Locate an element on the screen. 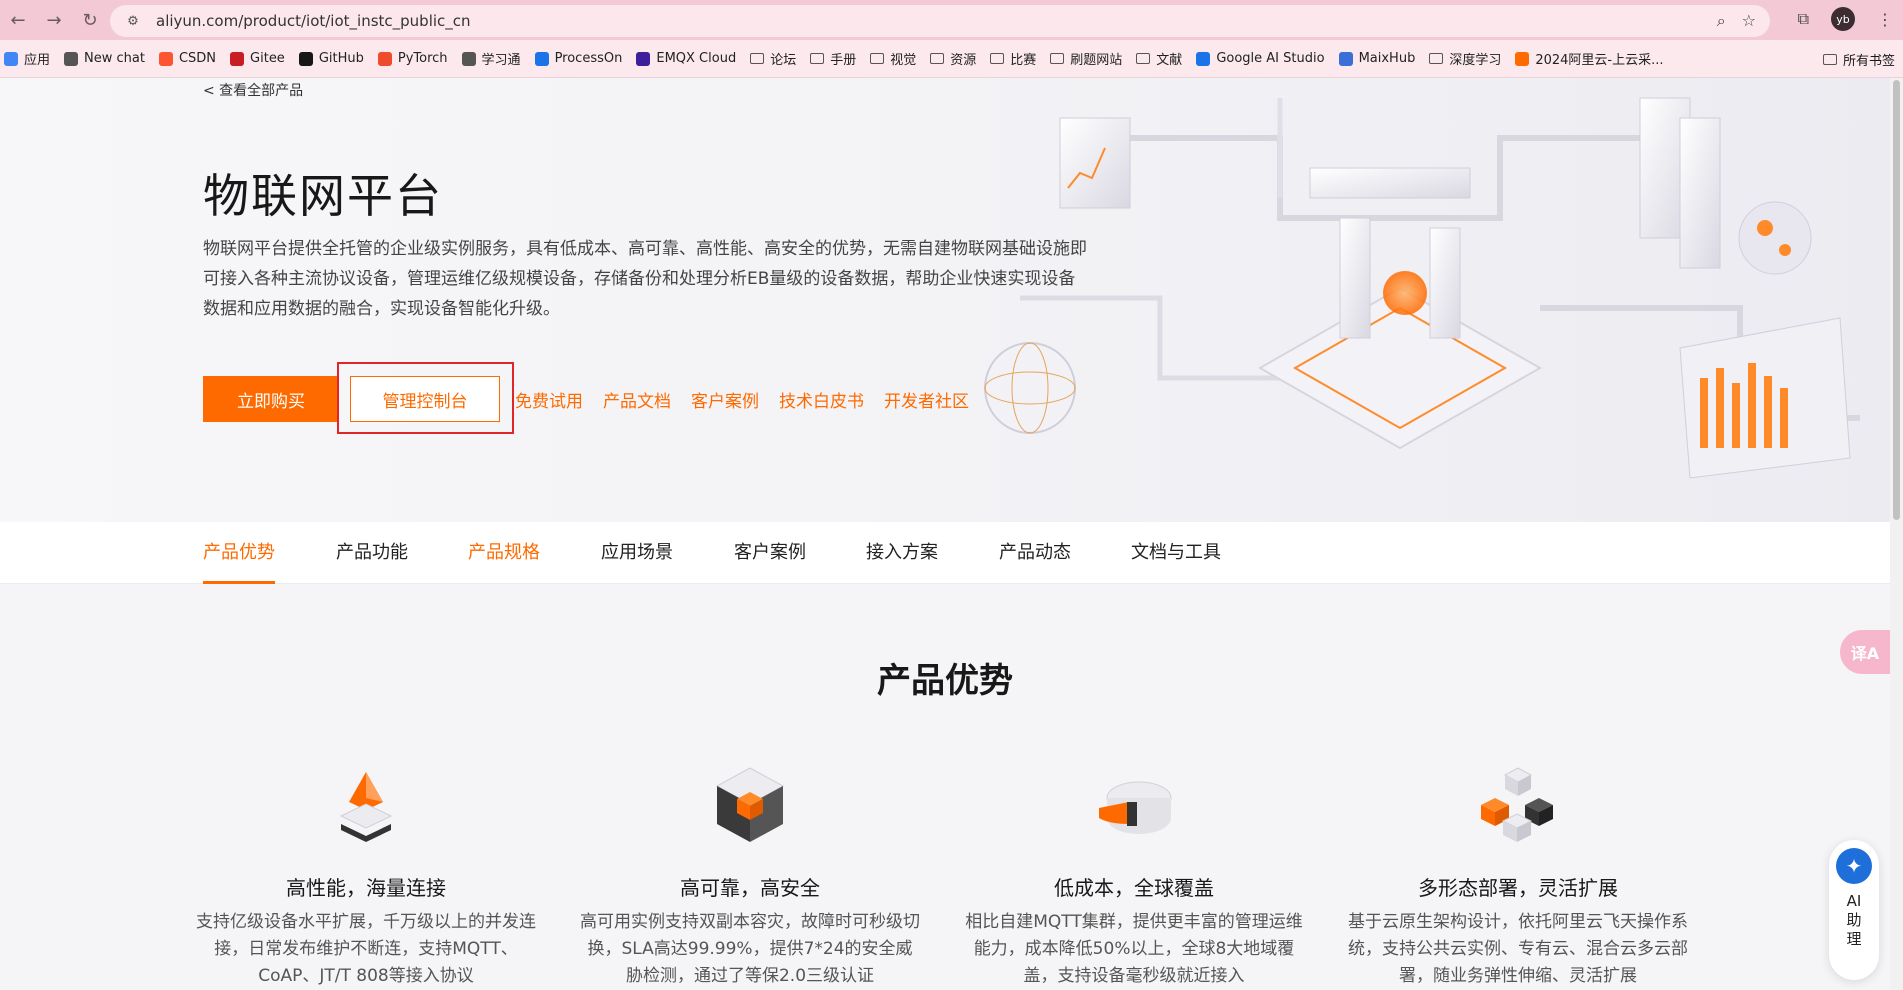 The width and height of the screenshot is (1903, 990). advantage-title: 多形态部署，灵活扩展 is located at coordinates (1518, 888).